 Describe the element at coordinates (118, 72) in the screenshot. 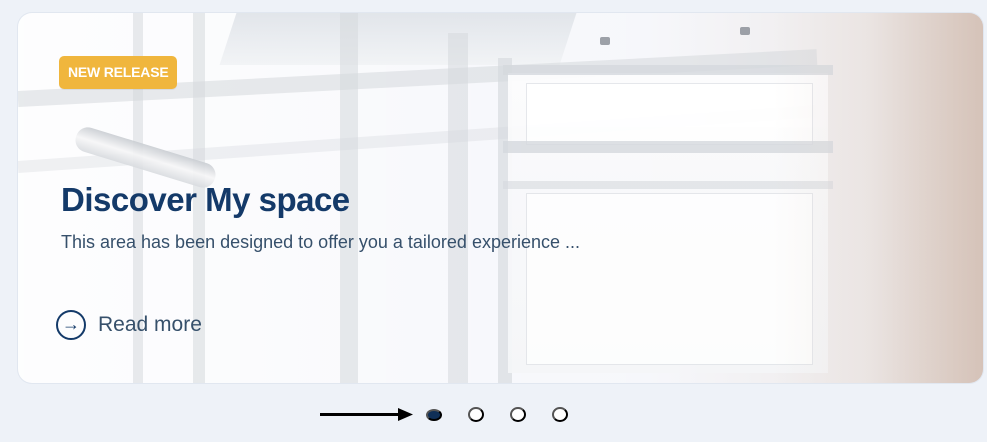

I see `new-release-badge: NEW RELEASE` at that location.